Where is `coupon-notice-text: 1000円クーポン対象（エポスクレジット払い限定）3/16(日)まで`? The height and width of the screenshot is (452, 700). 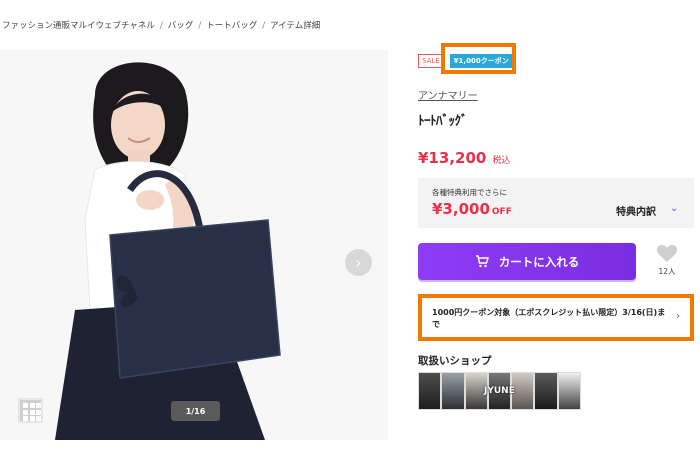 coupon-notice-text: 1000円クーポン対象（エポスクレジット払い限定）3/16(日)まで is located at coordinates (549, 318).